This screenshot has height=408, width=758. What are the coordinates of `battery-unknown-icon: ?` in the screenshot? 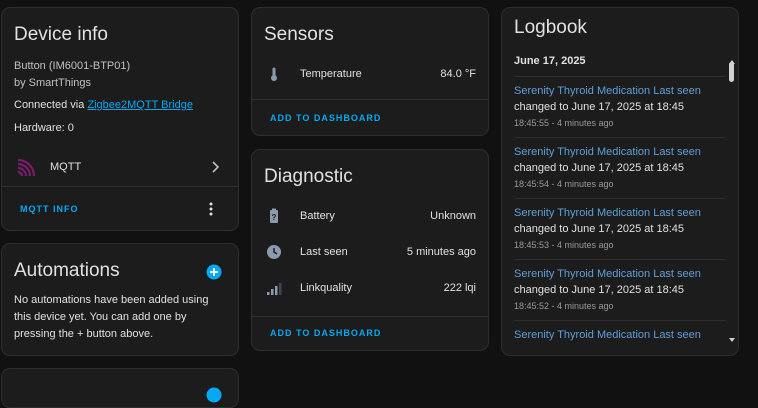 It's located at (274, 216).